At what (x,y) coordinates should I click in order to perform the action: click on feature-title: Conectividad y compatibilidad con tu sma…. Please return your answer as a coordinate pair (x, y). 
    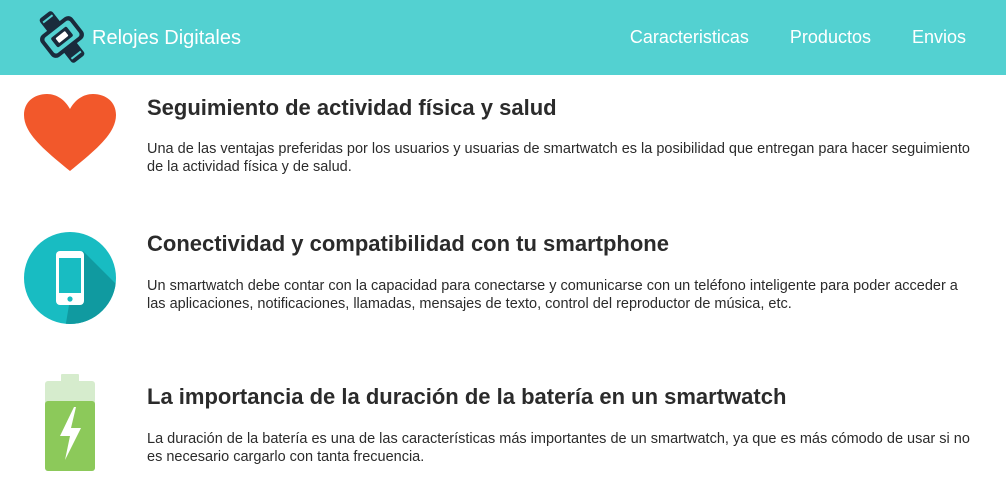
    Looking at the image, I should click on (408, 243).